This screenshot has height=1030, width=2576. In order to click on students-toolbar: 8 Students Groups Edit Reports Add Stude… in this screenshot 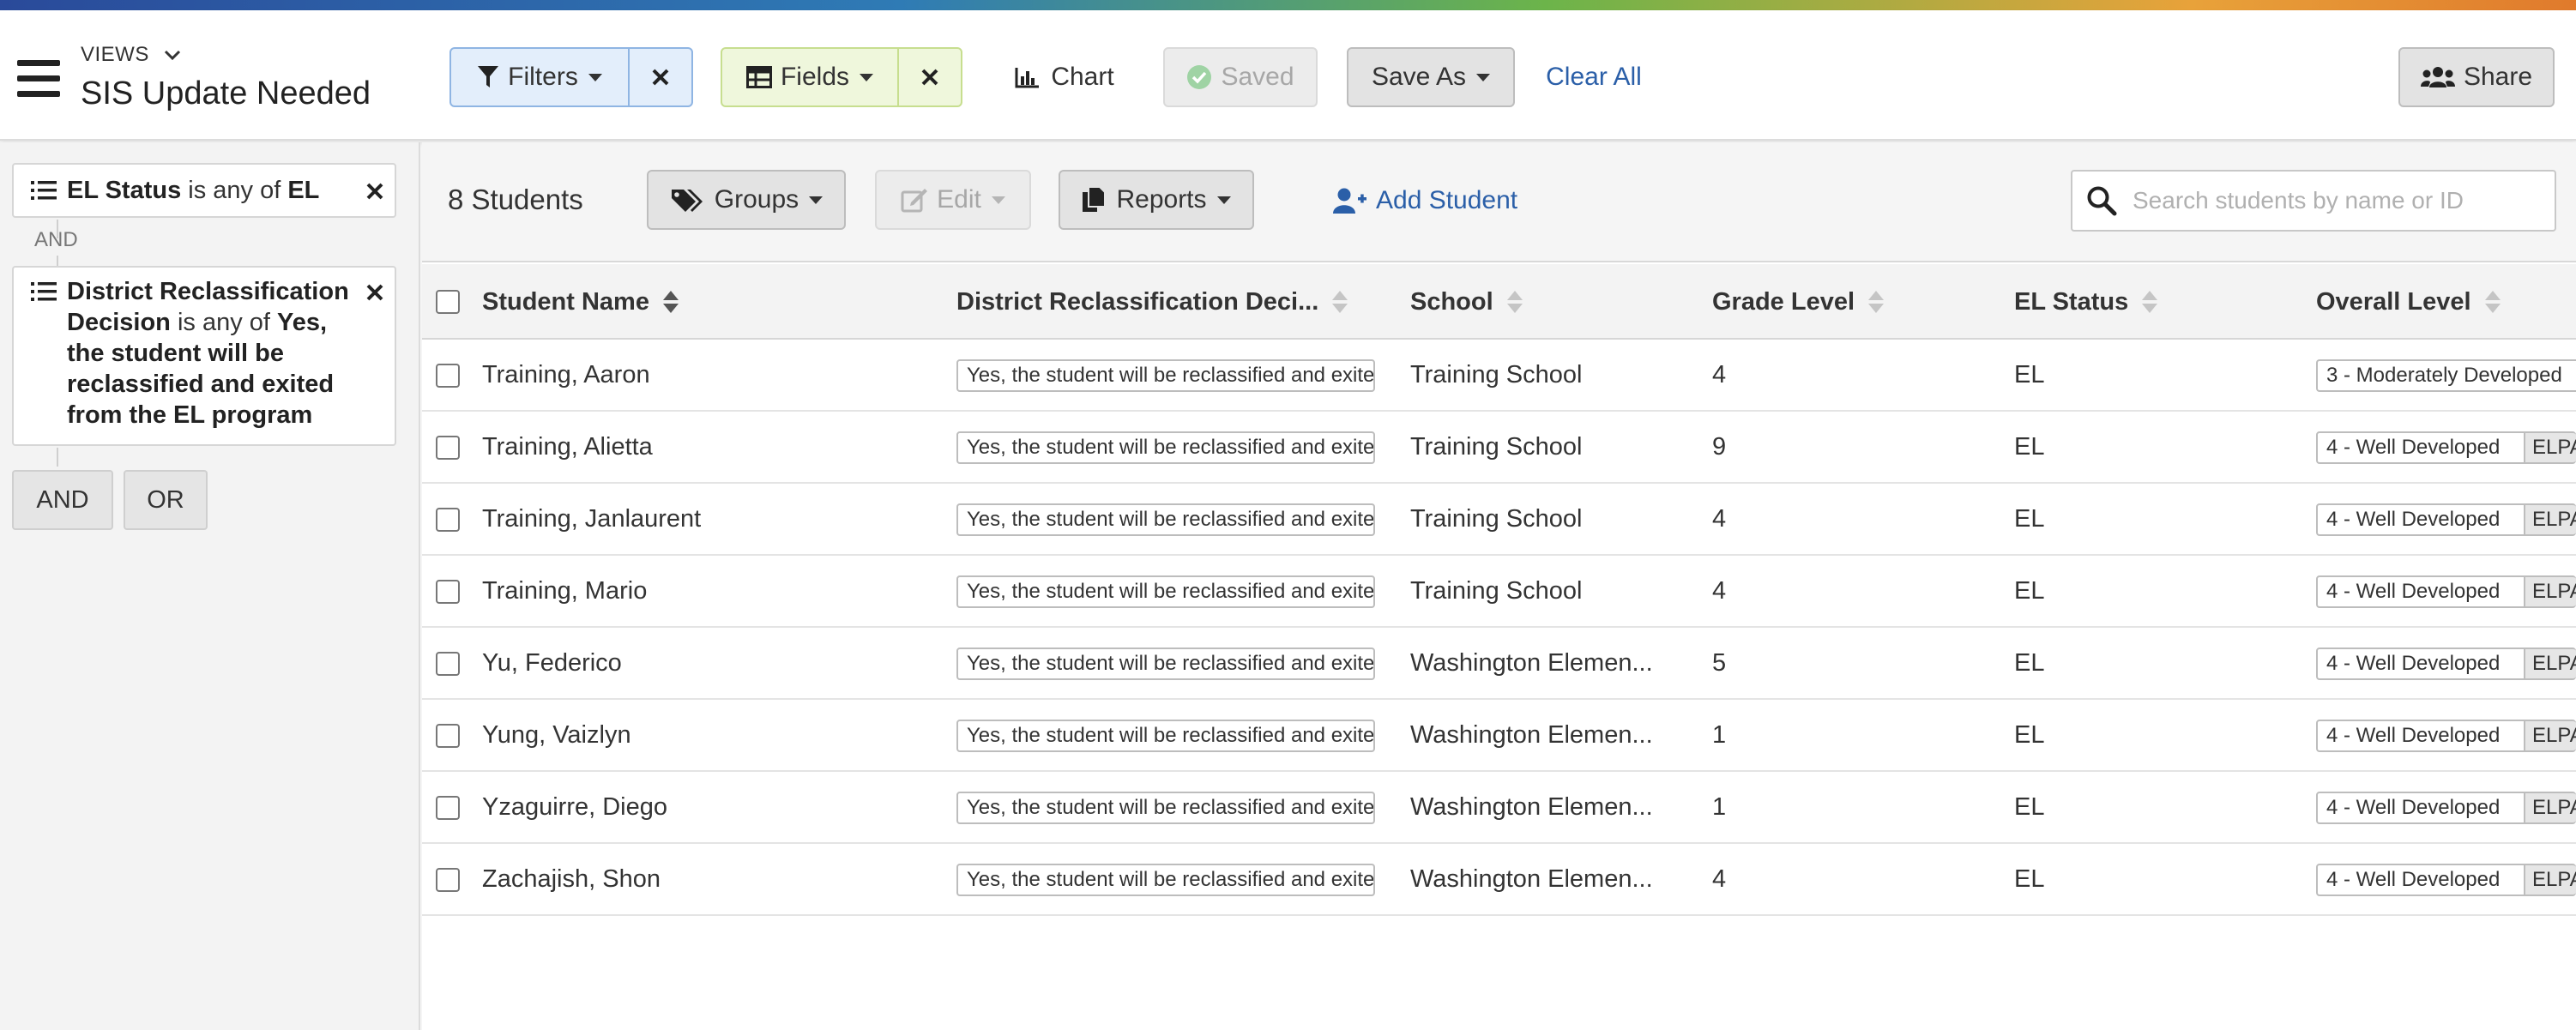, I will do `click(1499, 202)`.